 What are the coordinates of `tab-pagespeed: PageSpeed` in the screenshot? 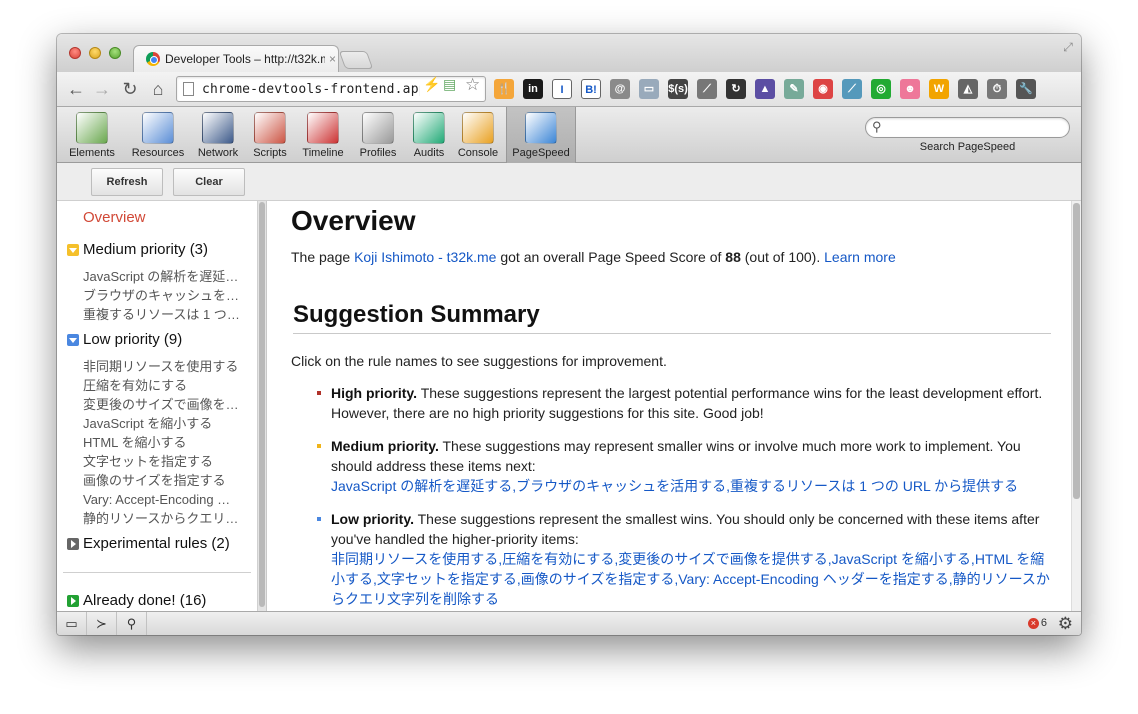 It's located at (541, 135).